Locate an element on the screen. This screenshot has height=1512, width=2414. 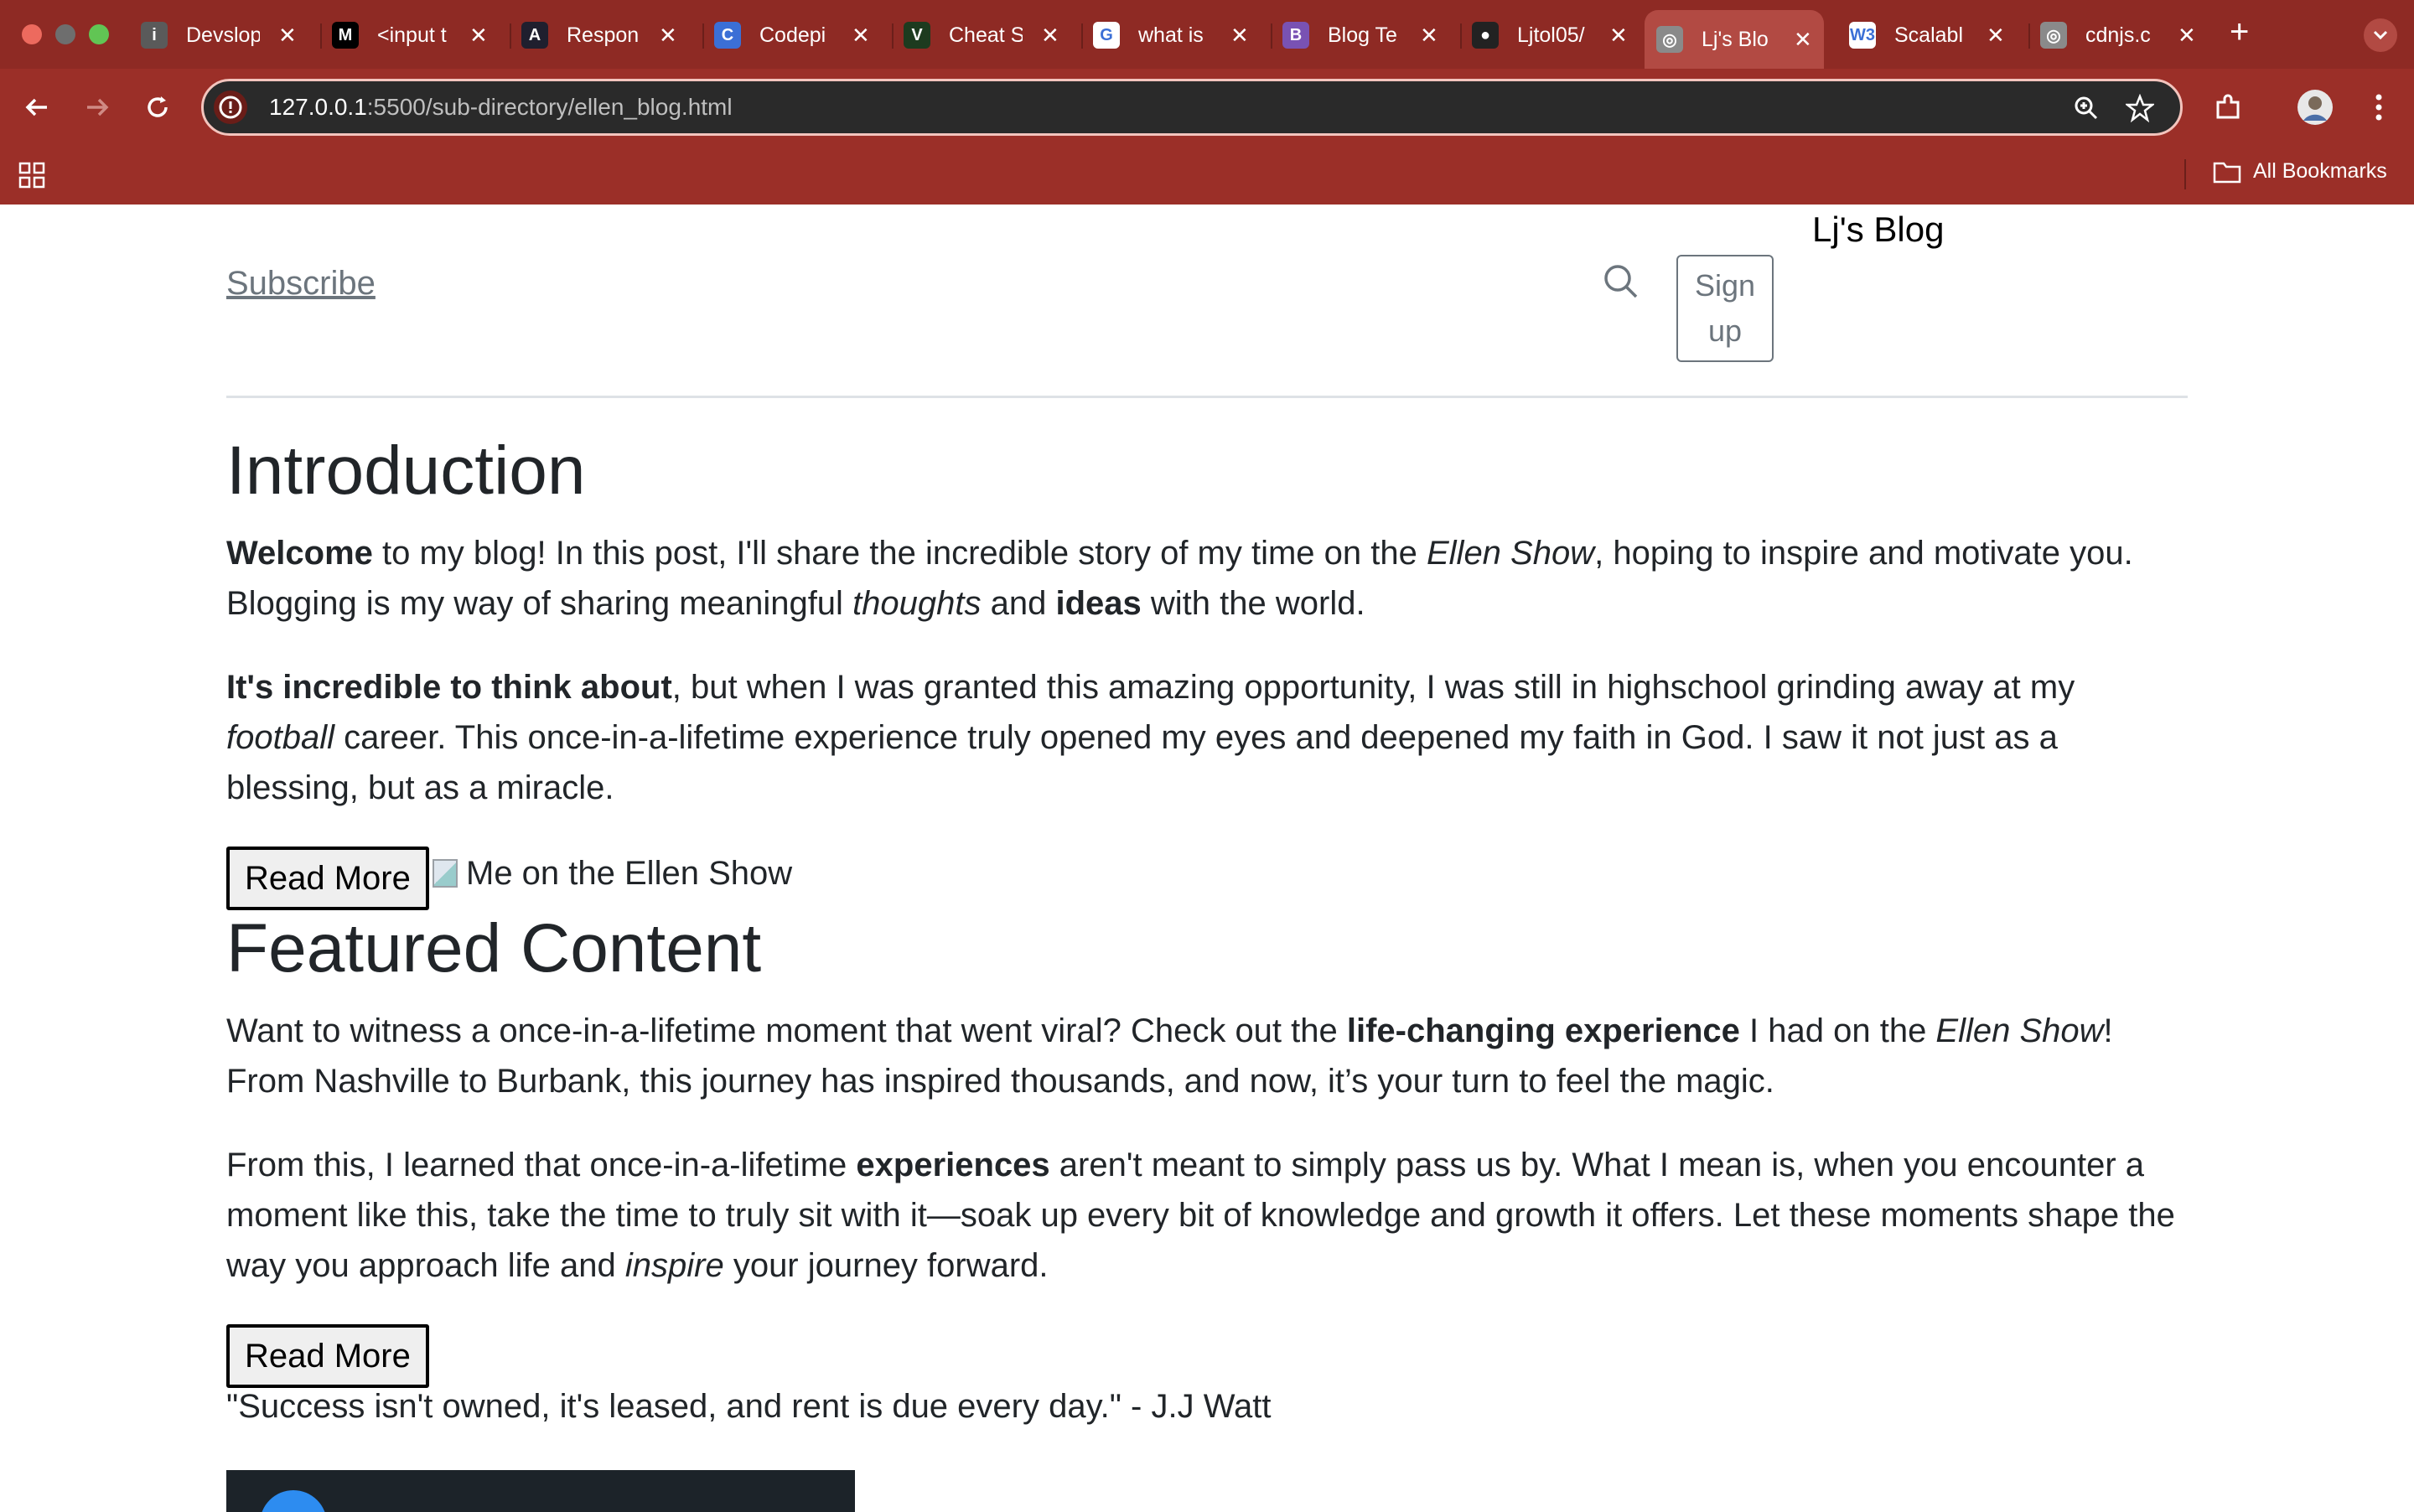
bookmark-star-icon is located at coordinates (2140, 108).